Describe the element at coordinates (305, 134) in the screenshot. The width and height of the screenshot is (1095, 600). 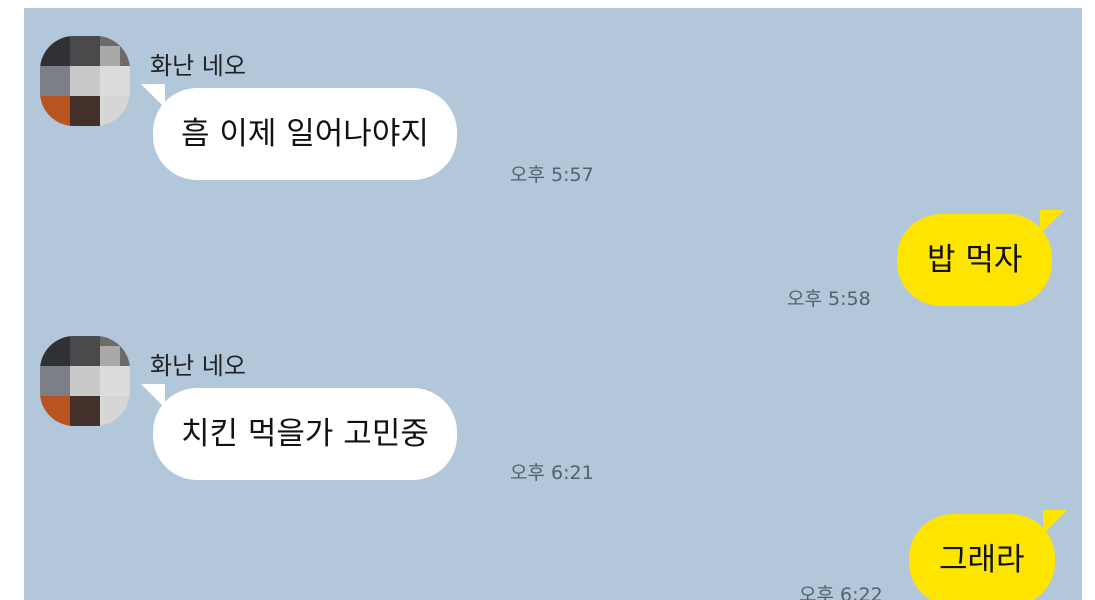
I see `message-text: 흠 이제 일어나야지` at that location.